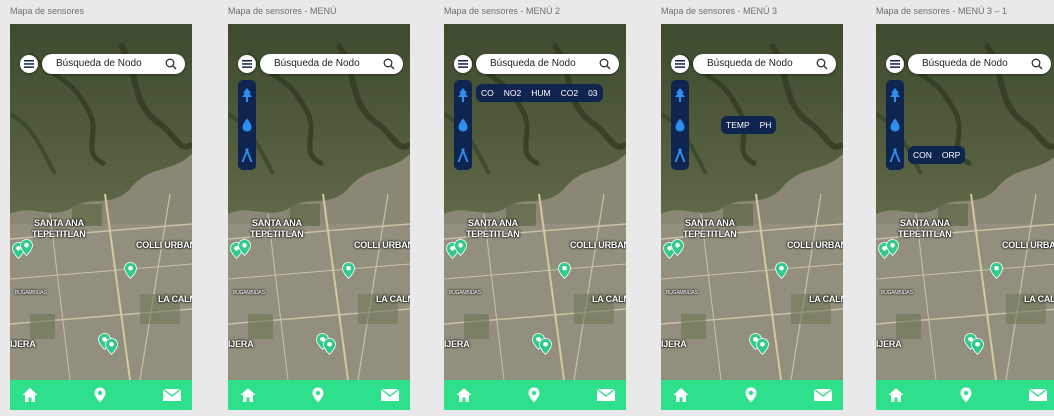 Image resolution: width=1054 pixels, height=416 pixels. I want to click on sensor-option: NO2, so click(512, 93).